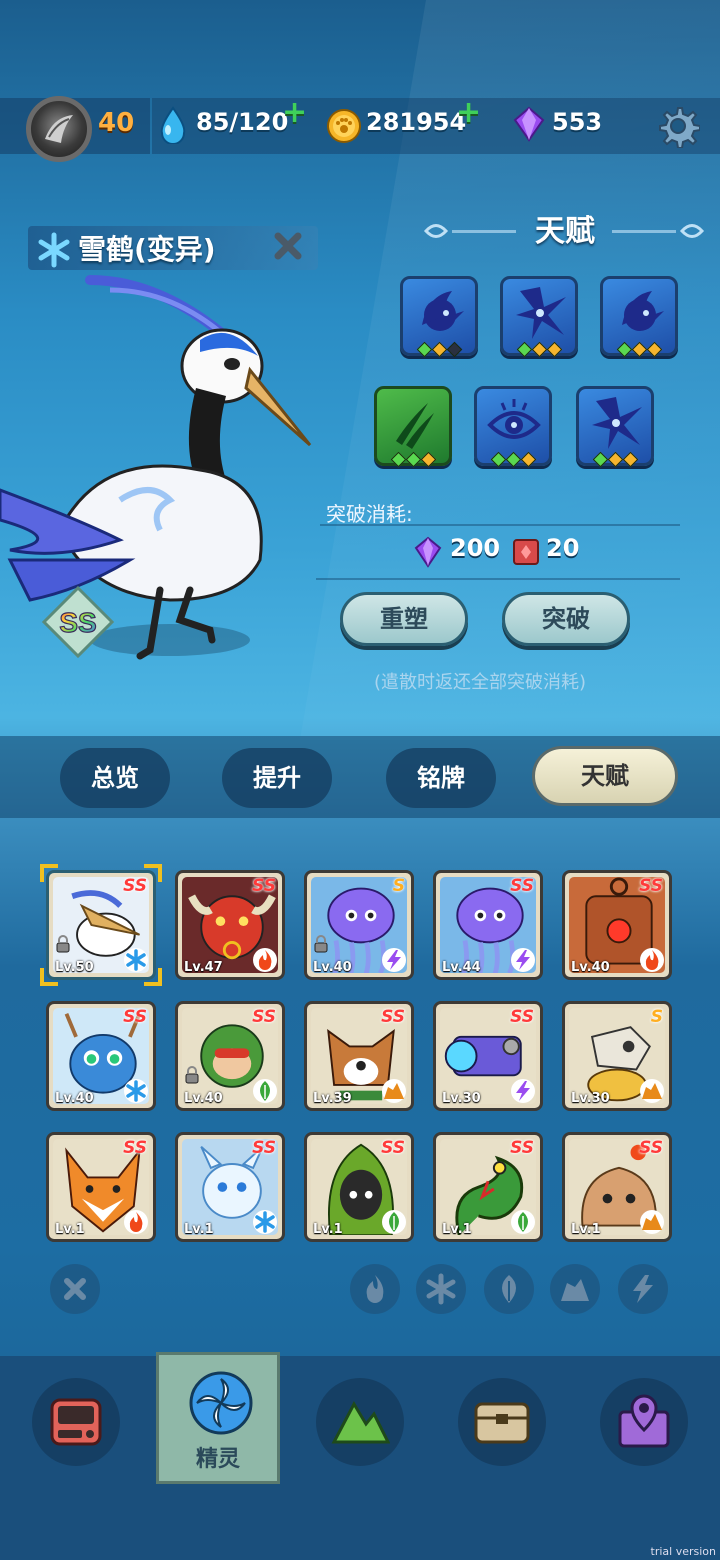  What do you see at coordinates (230, 925) in the screenshot?
I see `pet-card-bull: SS Lv.47` at bounding box center [230, 925].